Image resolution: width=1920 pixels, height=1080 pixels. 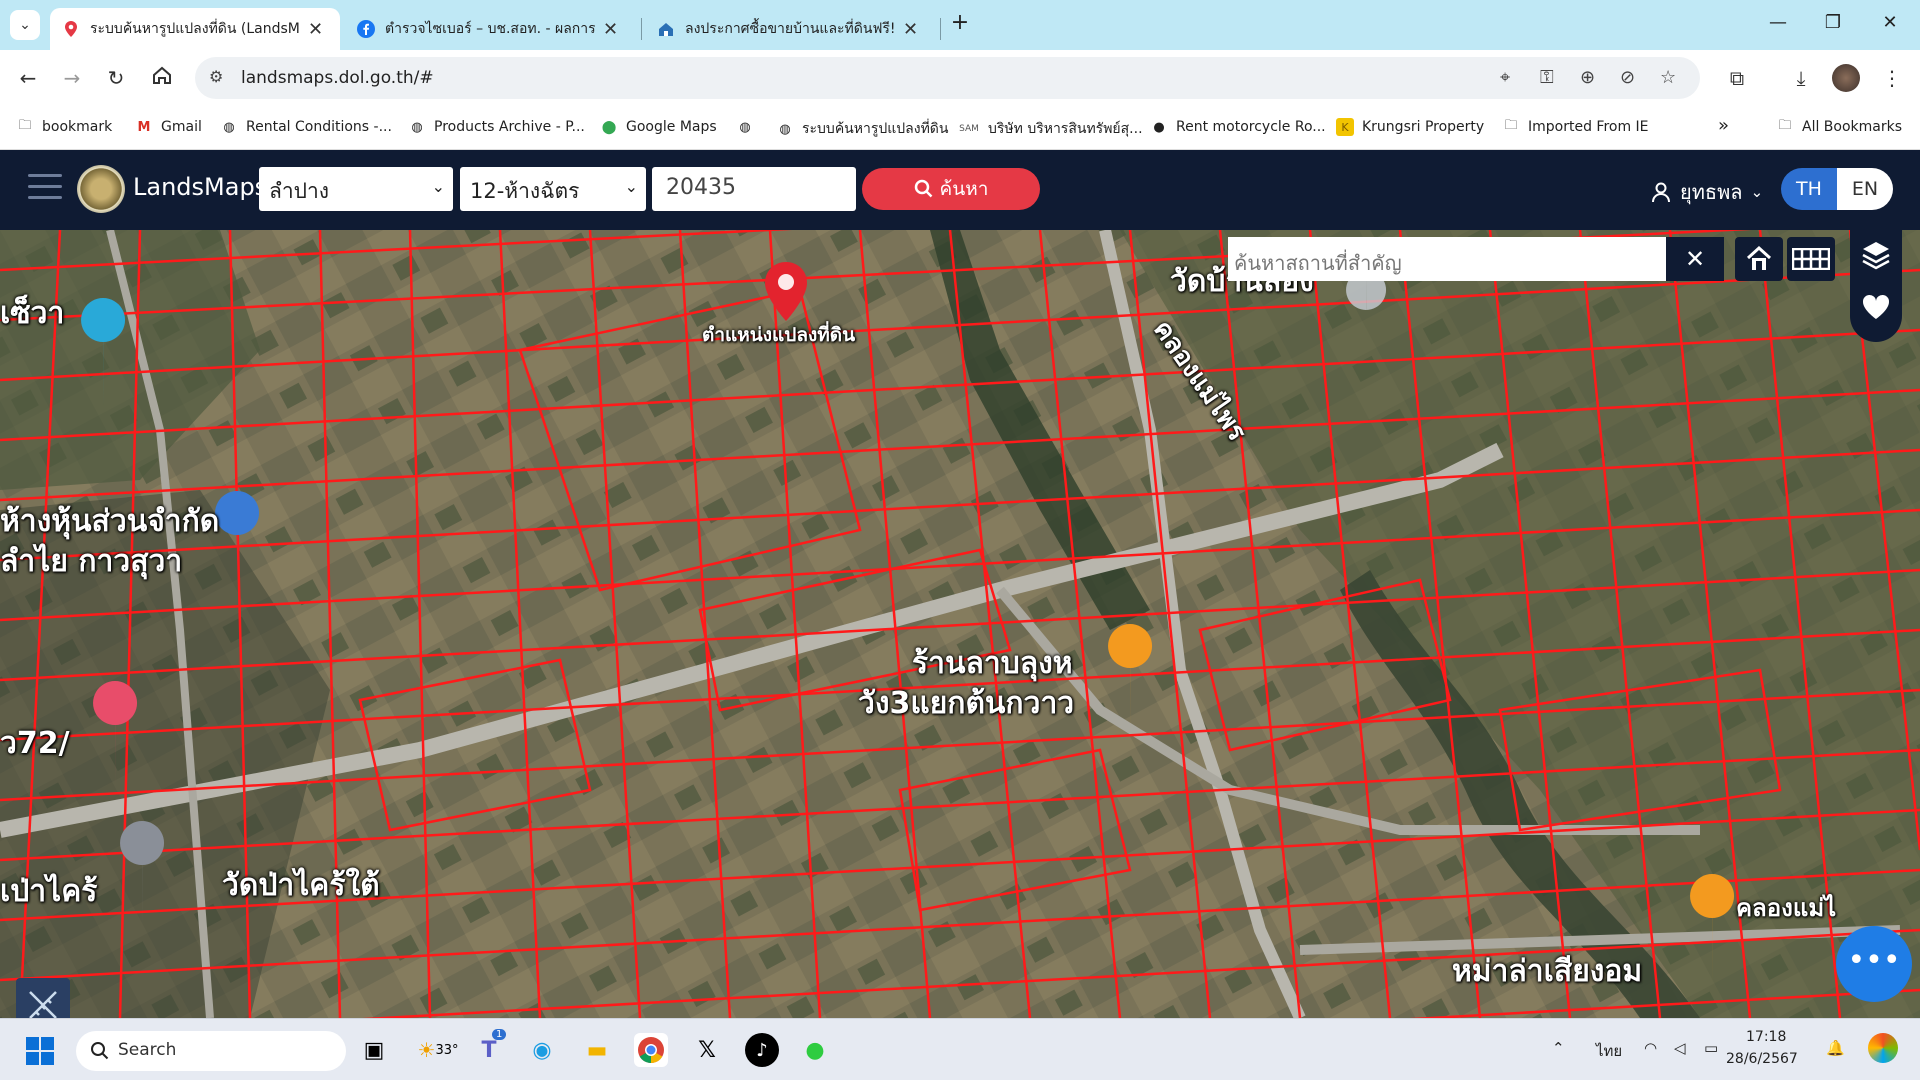 What do you see at coordinates (1410, 127) in the screenshot?
I see `bookmark-item: K Krungsri Property` at bounding box center [1410, 127].